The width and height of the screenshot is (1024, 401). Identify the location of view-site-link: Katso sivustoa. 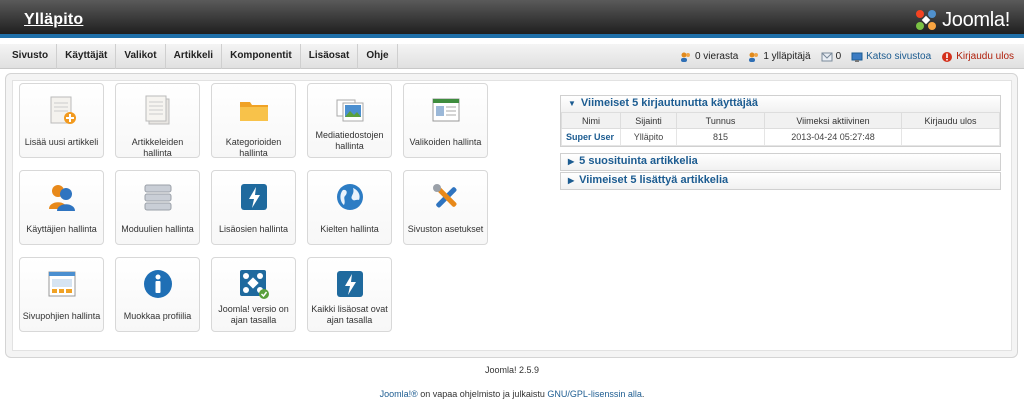
(891, 57).